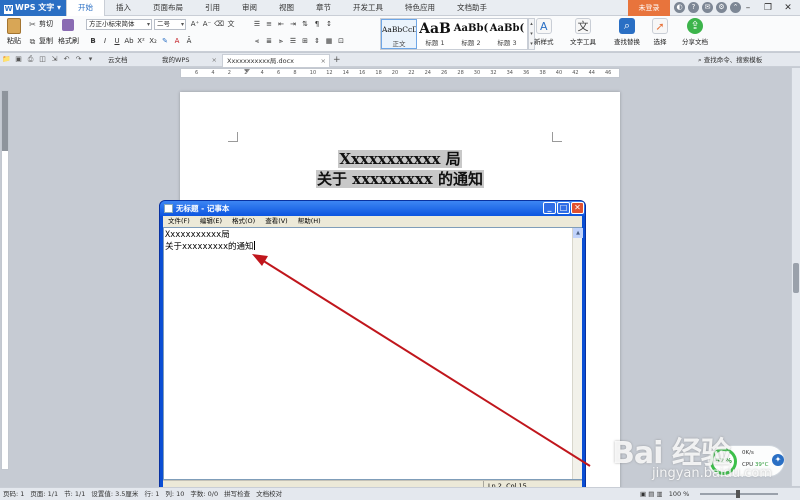 This screenshot has width=800, height=500. What do you see at coordinates (293, 24) in the screenshot?
I see `increase-indent-icon: ⇥` at bounding box center [293, 24].